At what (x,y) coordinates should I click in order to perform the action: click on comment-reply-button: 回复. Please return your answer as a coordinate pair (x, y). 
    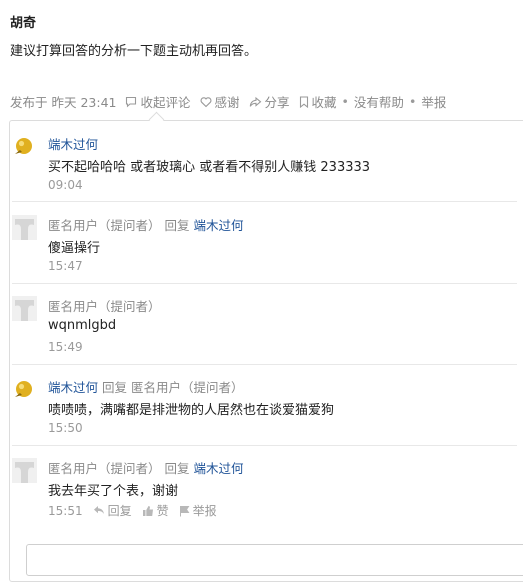
    Looking at the image, I should click on (112, 510).